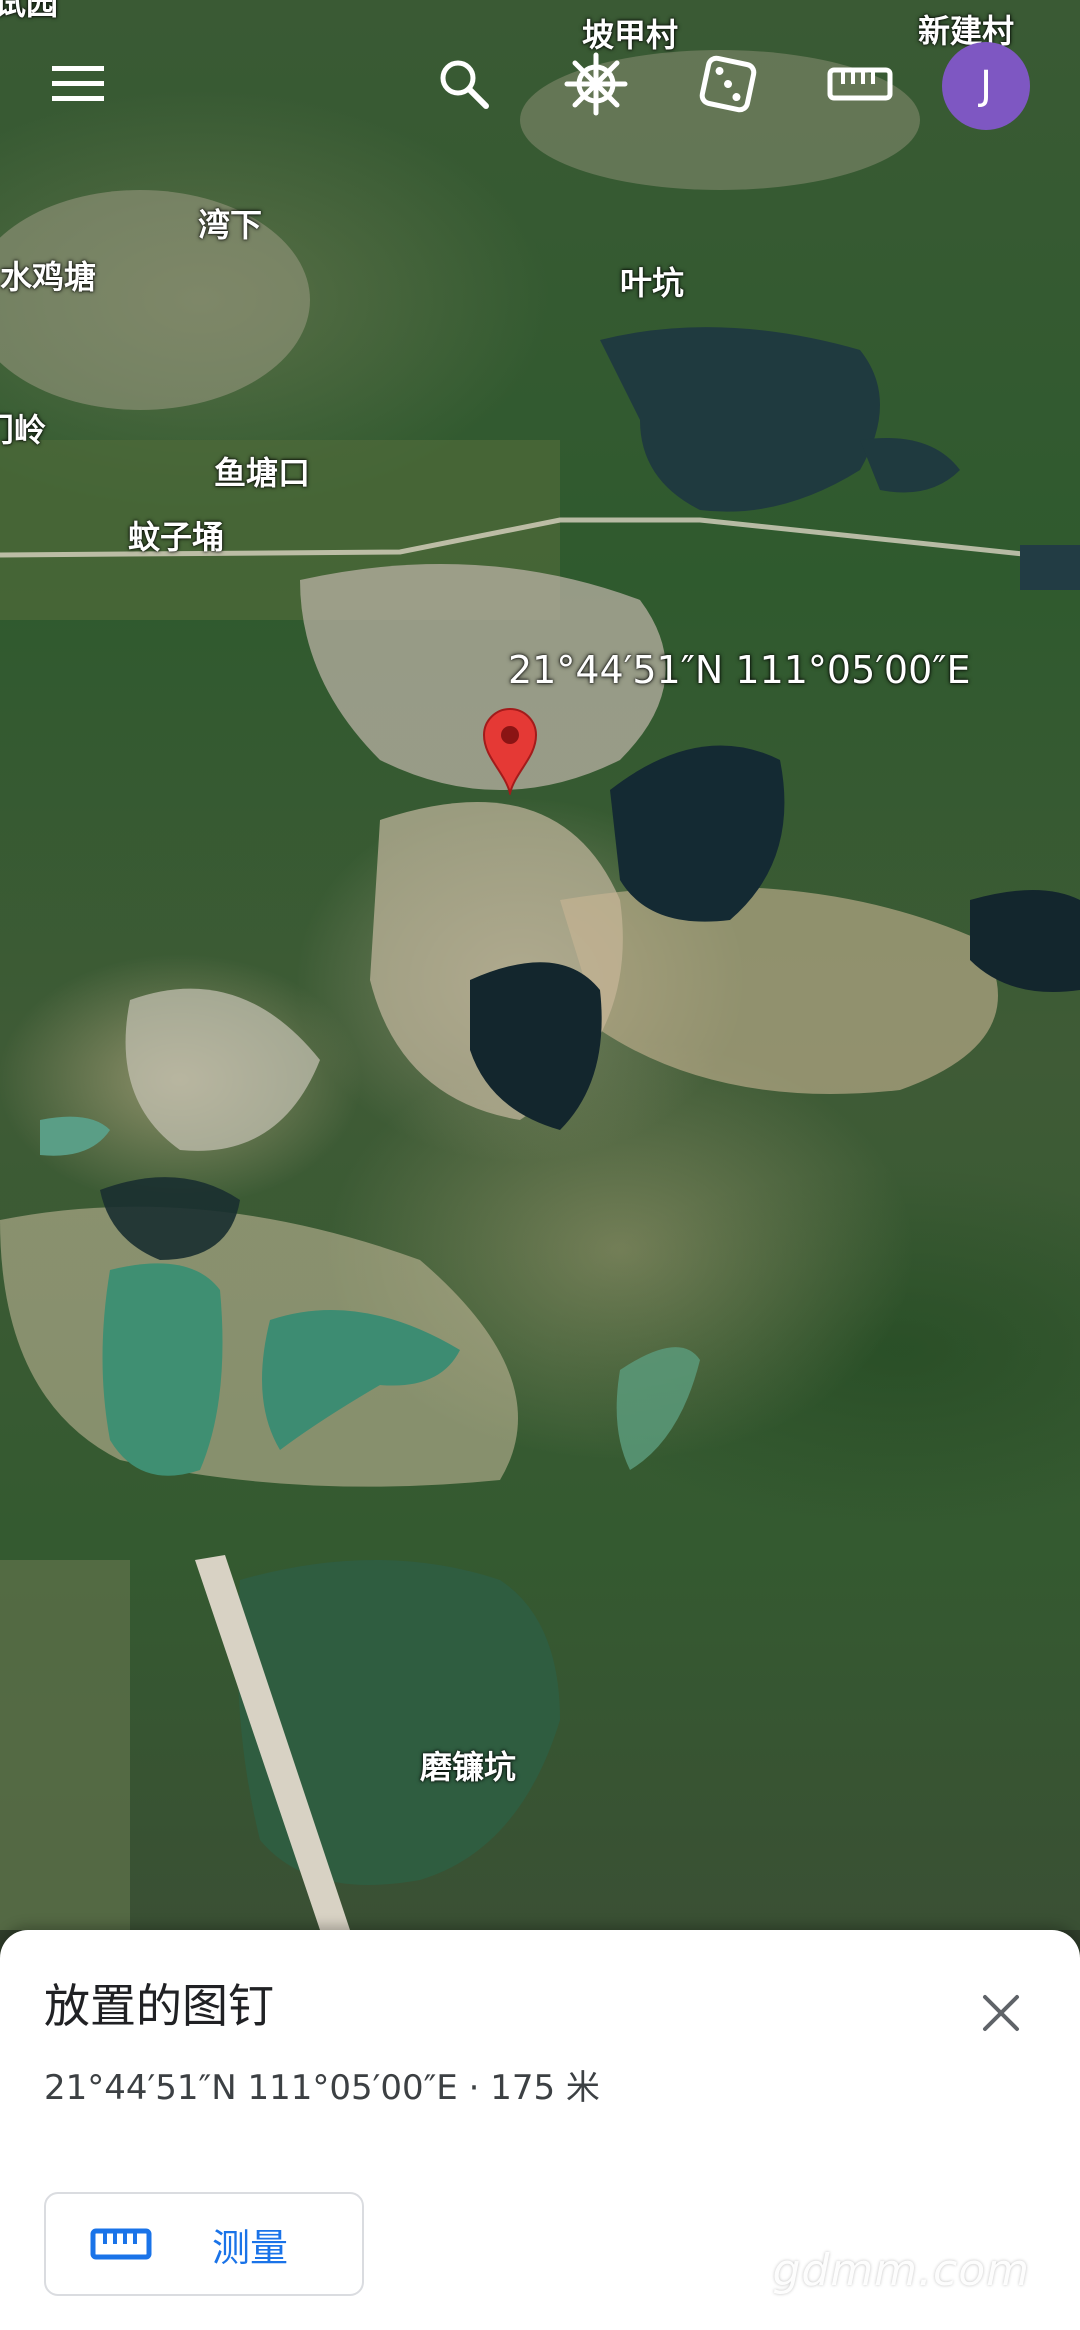 This screenshot has width=1080, height=2330. What do you see at coordinates (652, 283) in the screenshot?
I see `place-label-yekeng: 叶坑` at bounding box center [652, 283].